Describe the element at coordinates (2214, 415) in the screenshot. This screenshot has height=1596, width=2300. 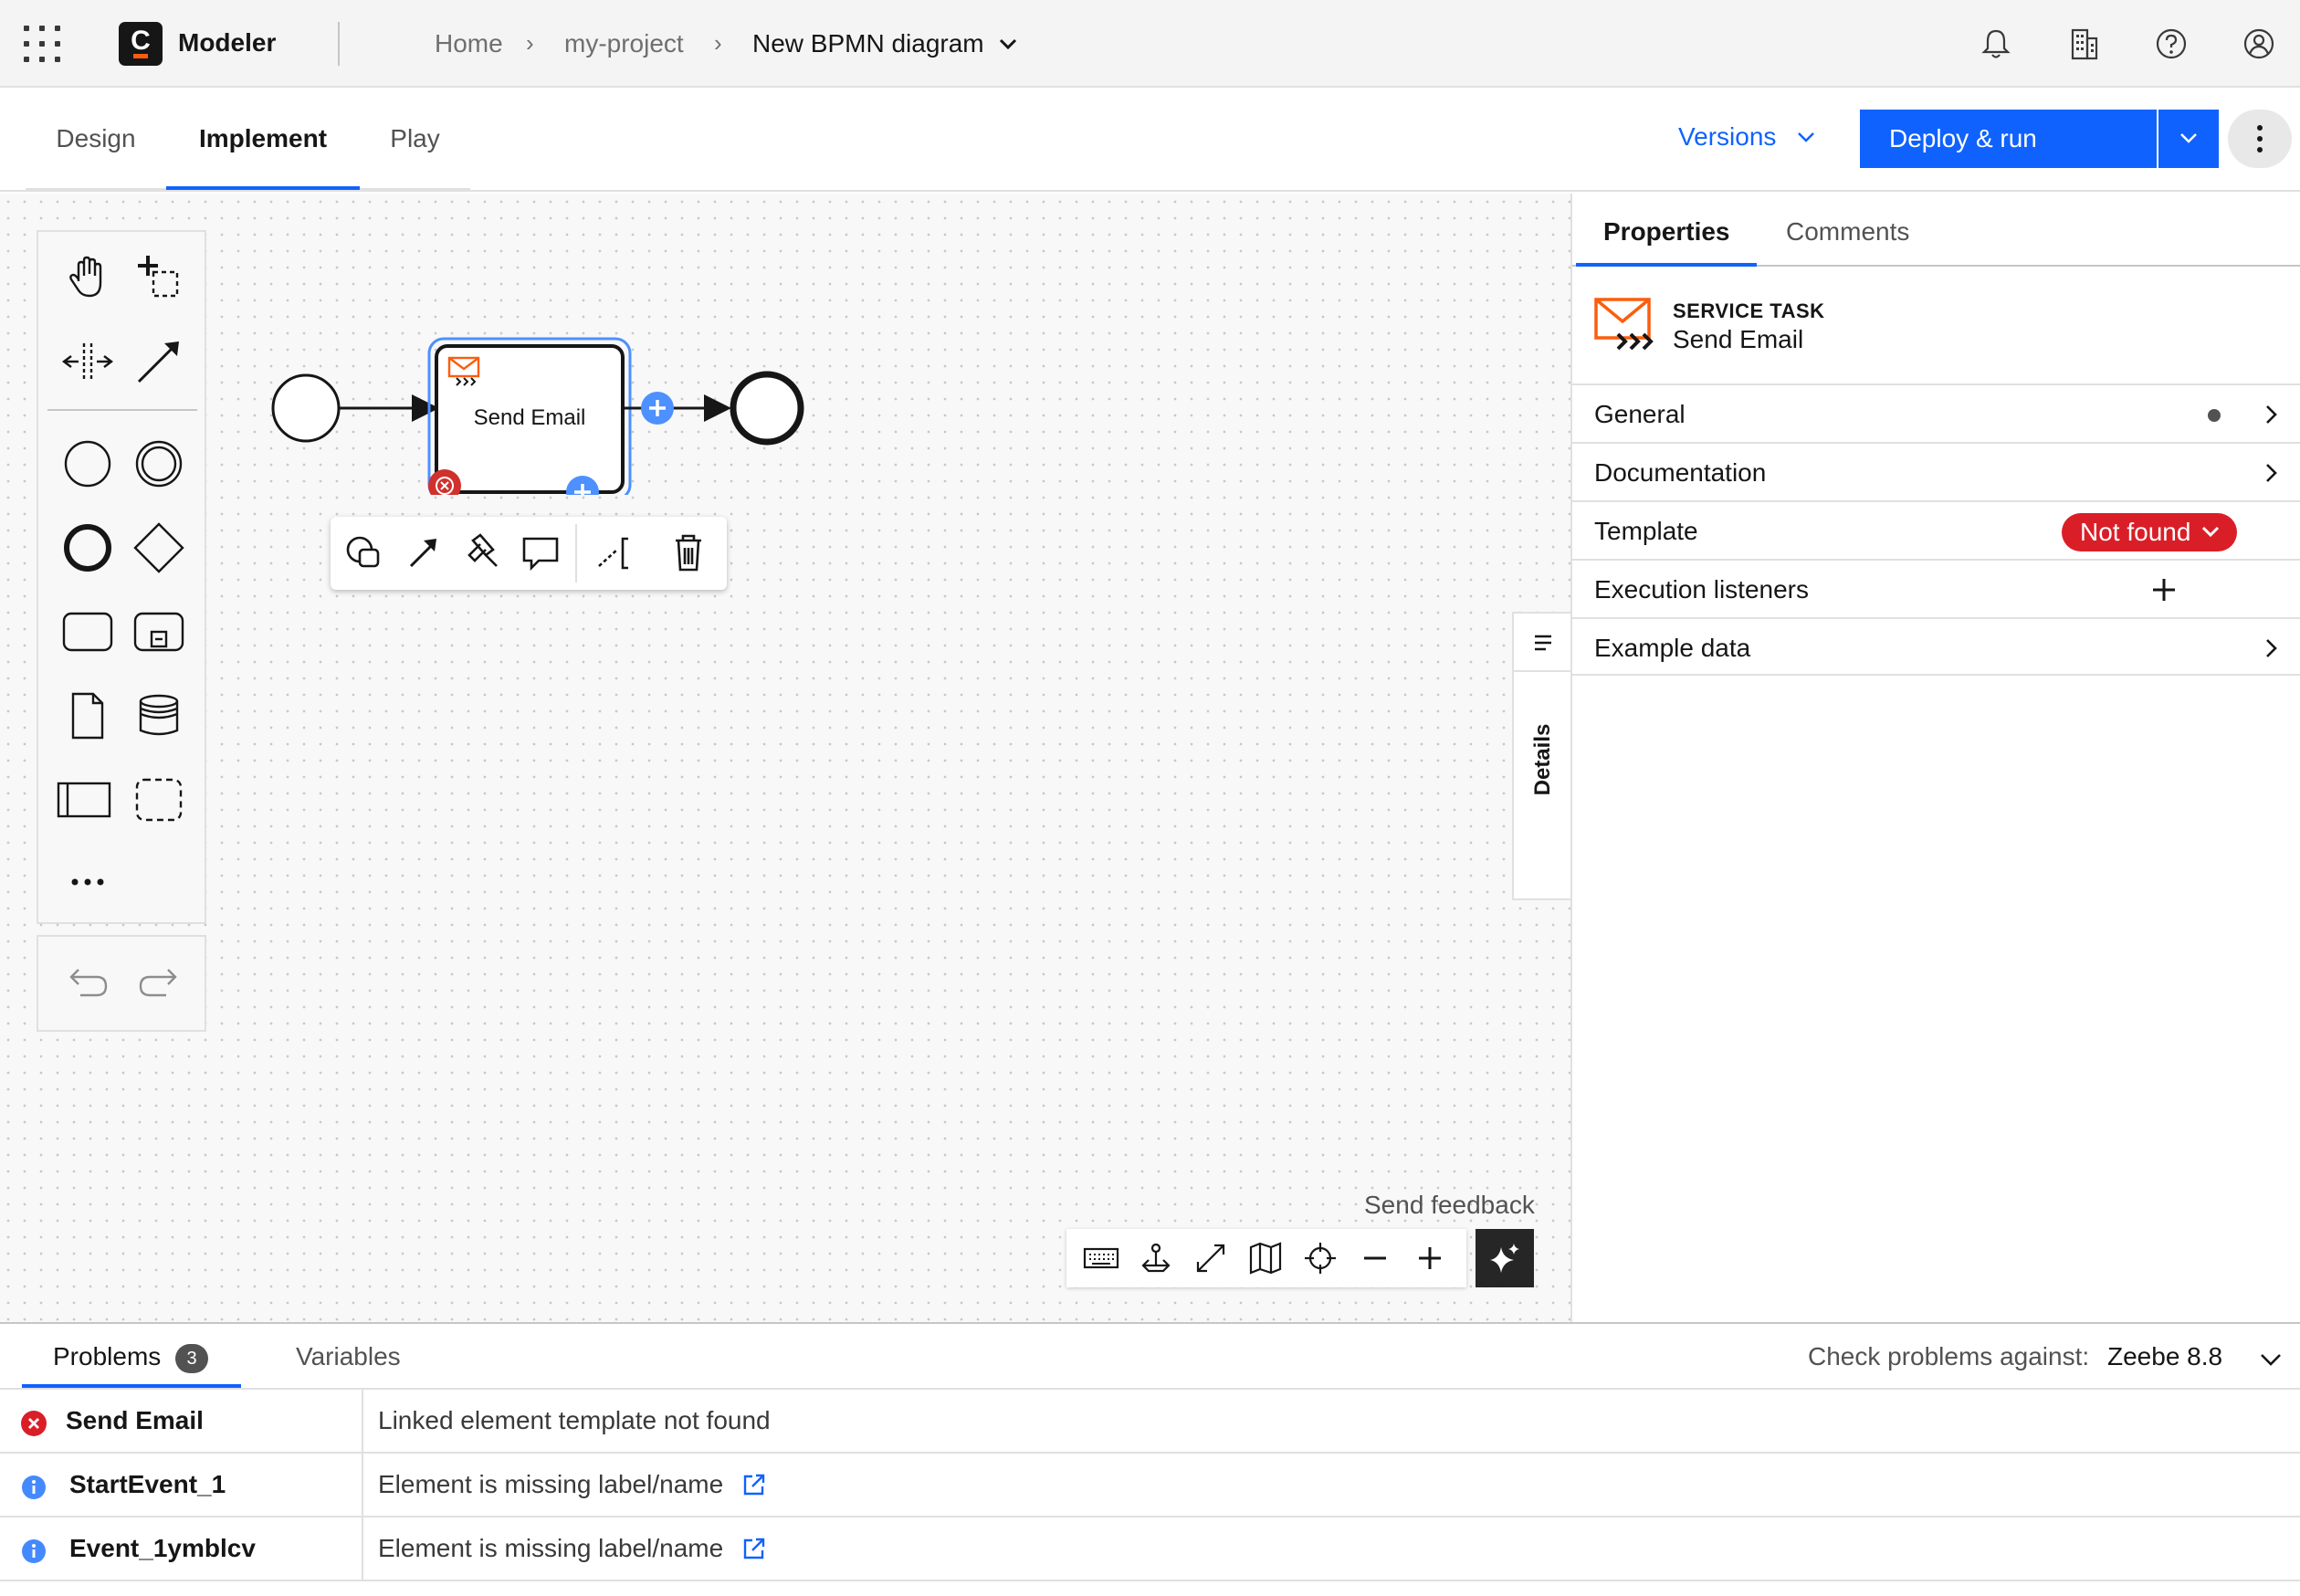
I see `changes-indicator` at that location.